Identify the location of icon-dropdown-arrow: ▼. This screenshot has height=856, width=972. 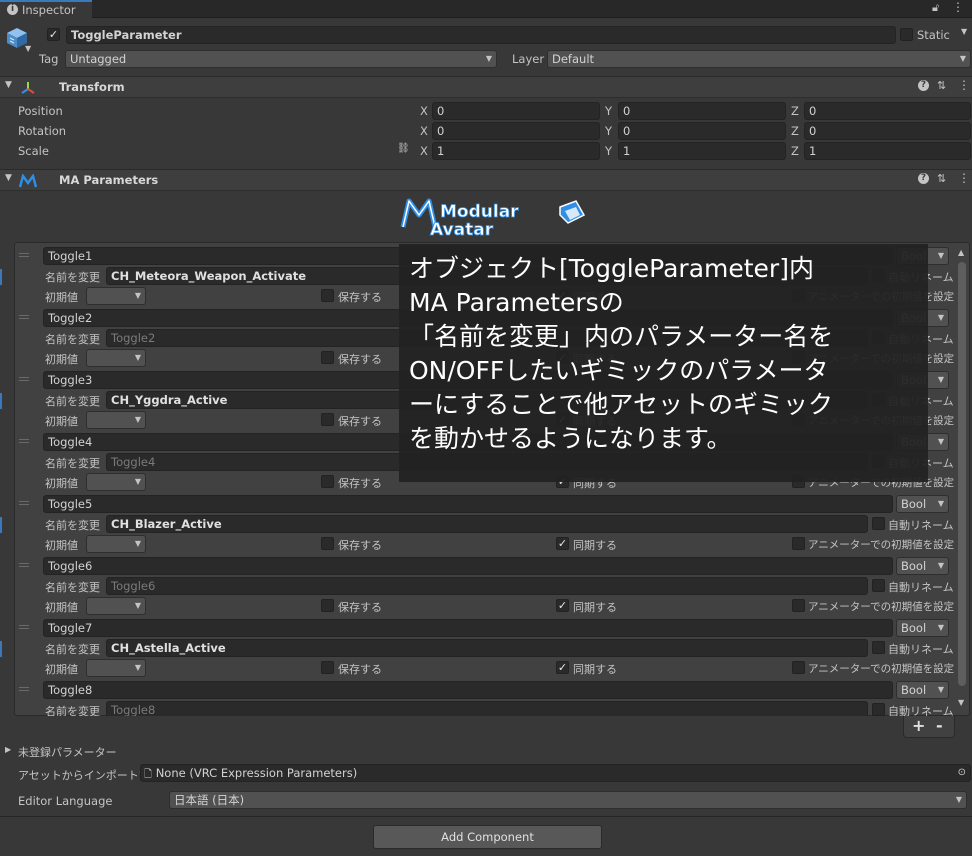
(28, 48).